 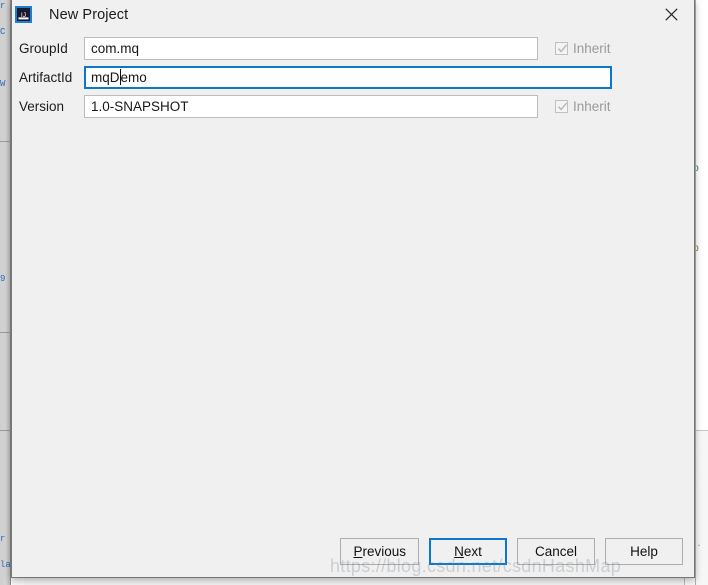 What do you see at coordinates (592, 48) in the screenshot?
I see `groupid-inherit-label: Inherit` at bounding box center [592, 48].